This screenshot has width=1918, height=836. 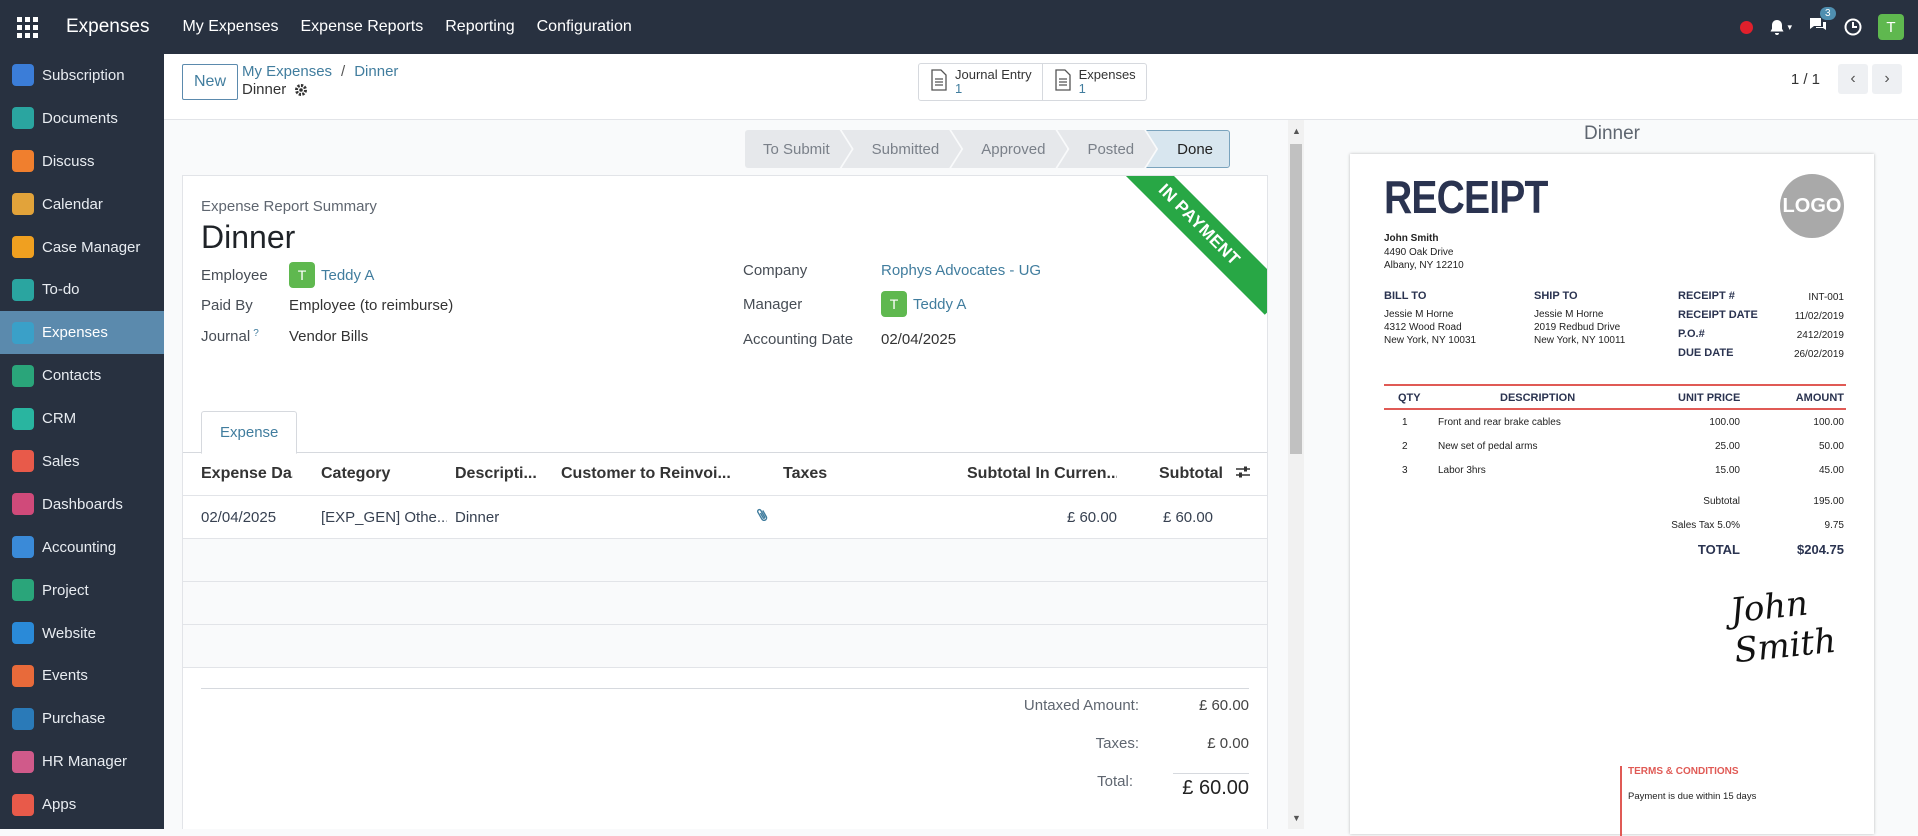 I want to click on sidebar-item-hr-manager: HR Manager, so click(x=82, y=761).